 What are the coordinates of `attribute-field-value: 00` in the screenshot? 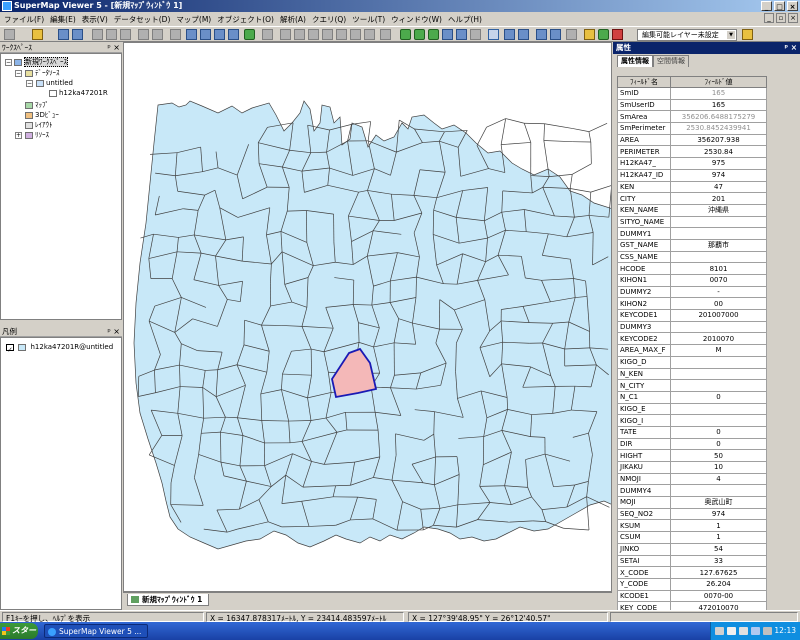 It's located at (718, 304).